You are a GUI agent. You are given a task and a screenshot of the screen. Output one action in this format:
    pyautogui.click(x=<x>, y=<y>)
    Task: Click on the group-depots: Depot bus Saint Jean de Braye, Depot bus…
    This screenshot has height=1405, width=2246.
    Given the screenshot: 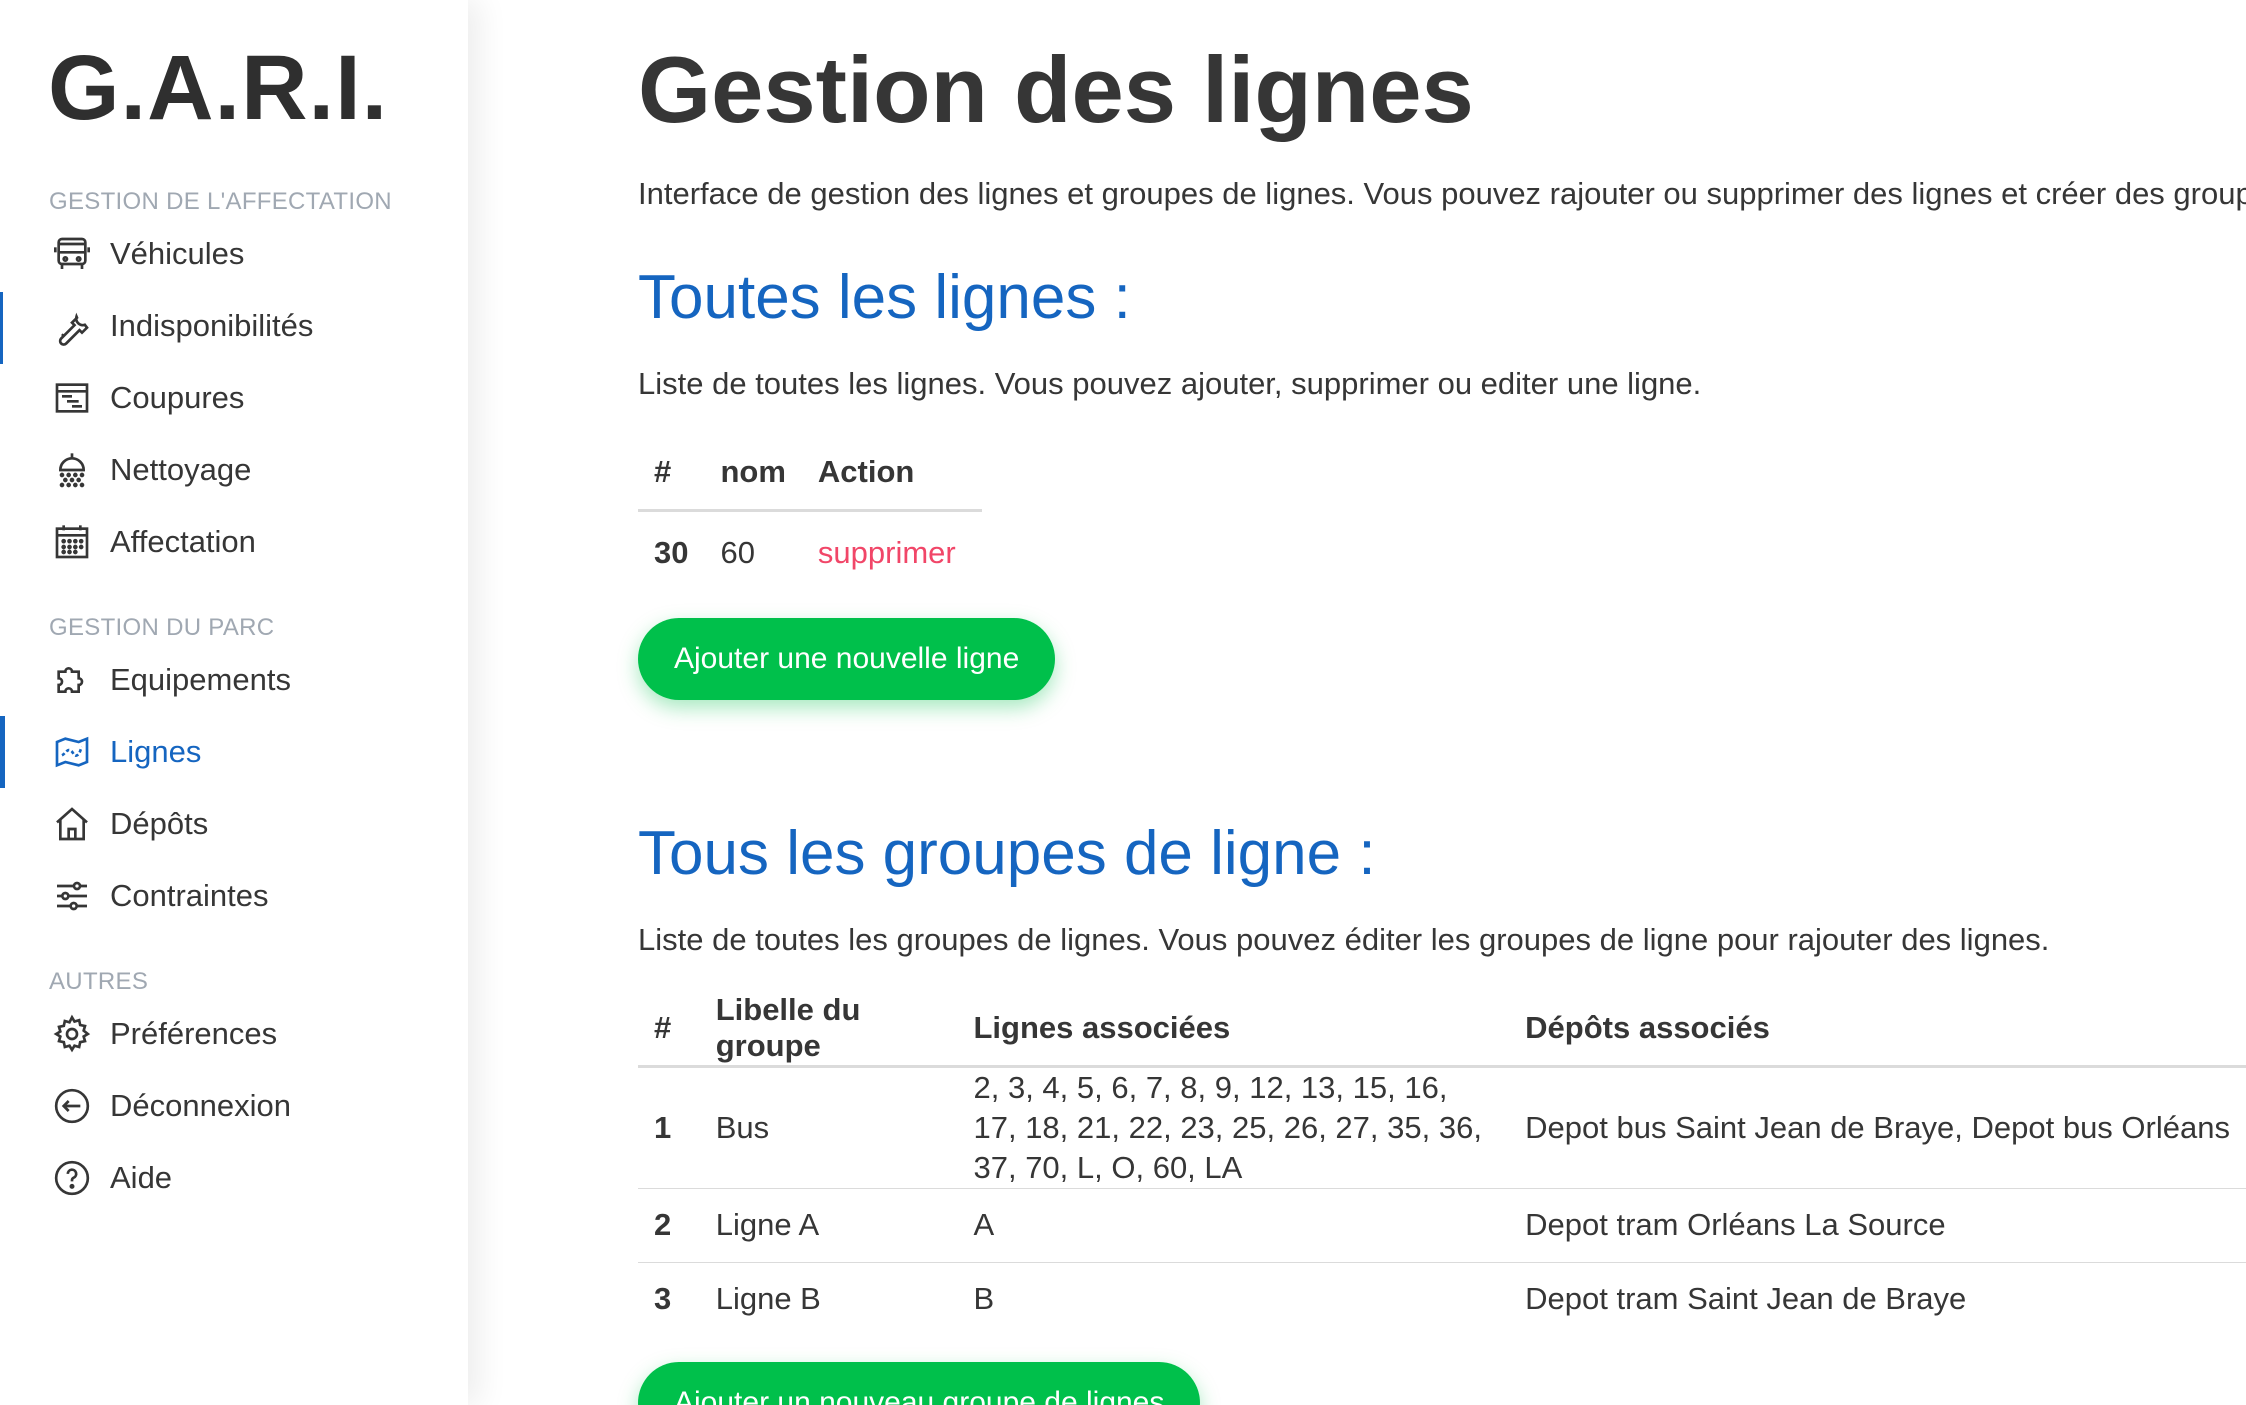 What is the action you would take?
    pyautogui.click(x=1877, y=1127)
    